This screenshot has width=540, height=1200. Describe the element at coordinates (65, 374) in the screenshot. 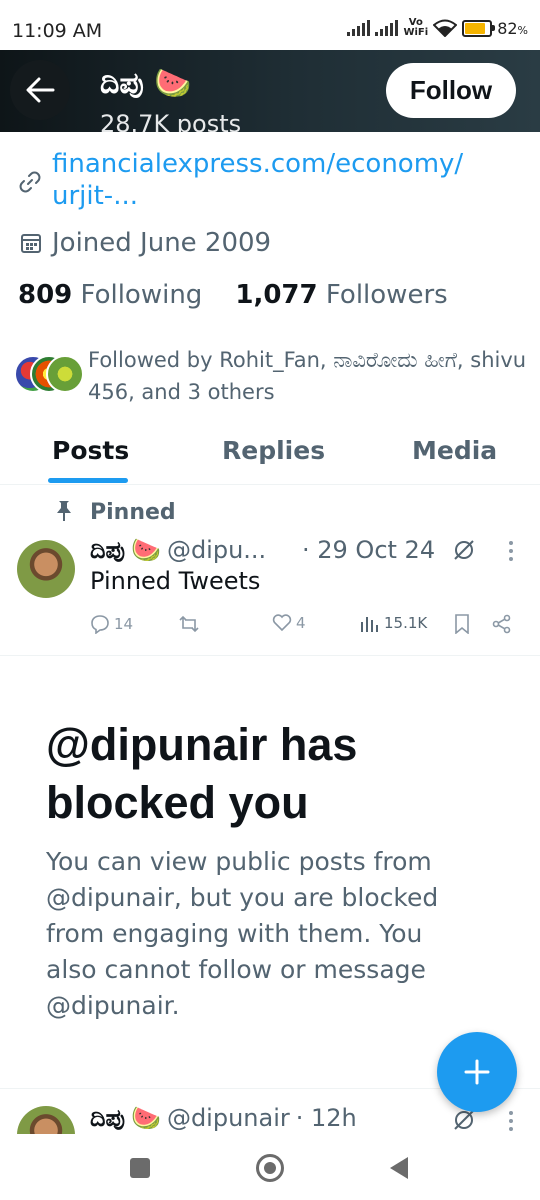

I see `avatar` at that location.